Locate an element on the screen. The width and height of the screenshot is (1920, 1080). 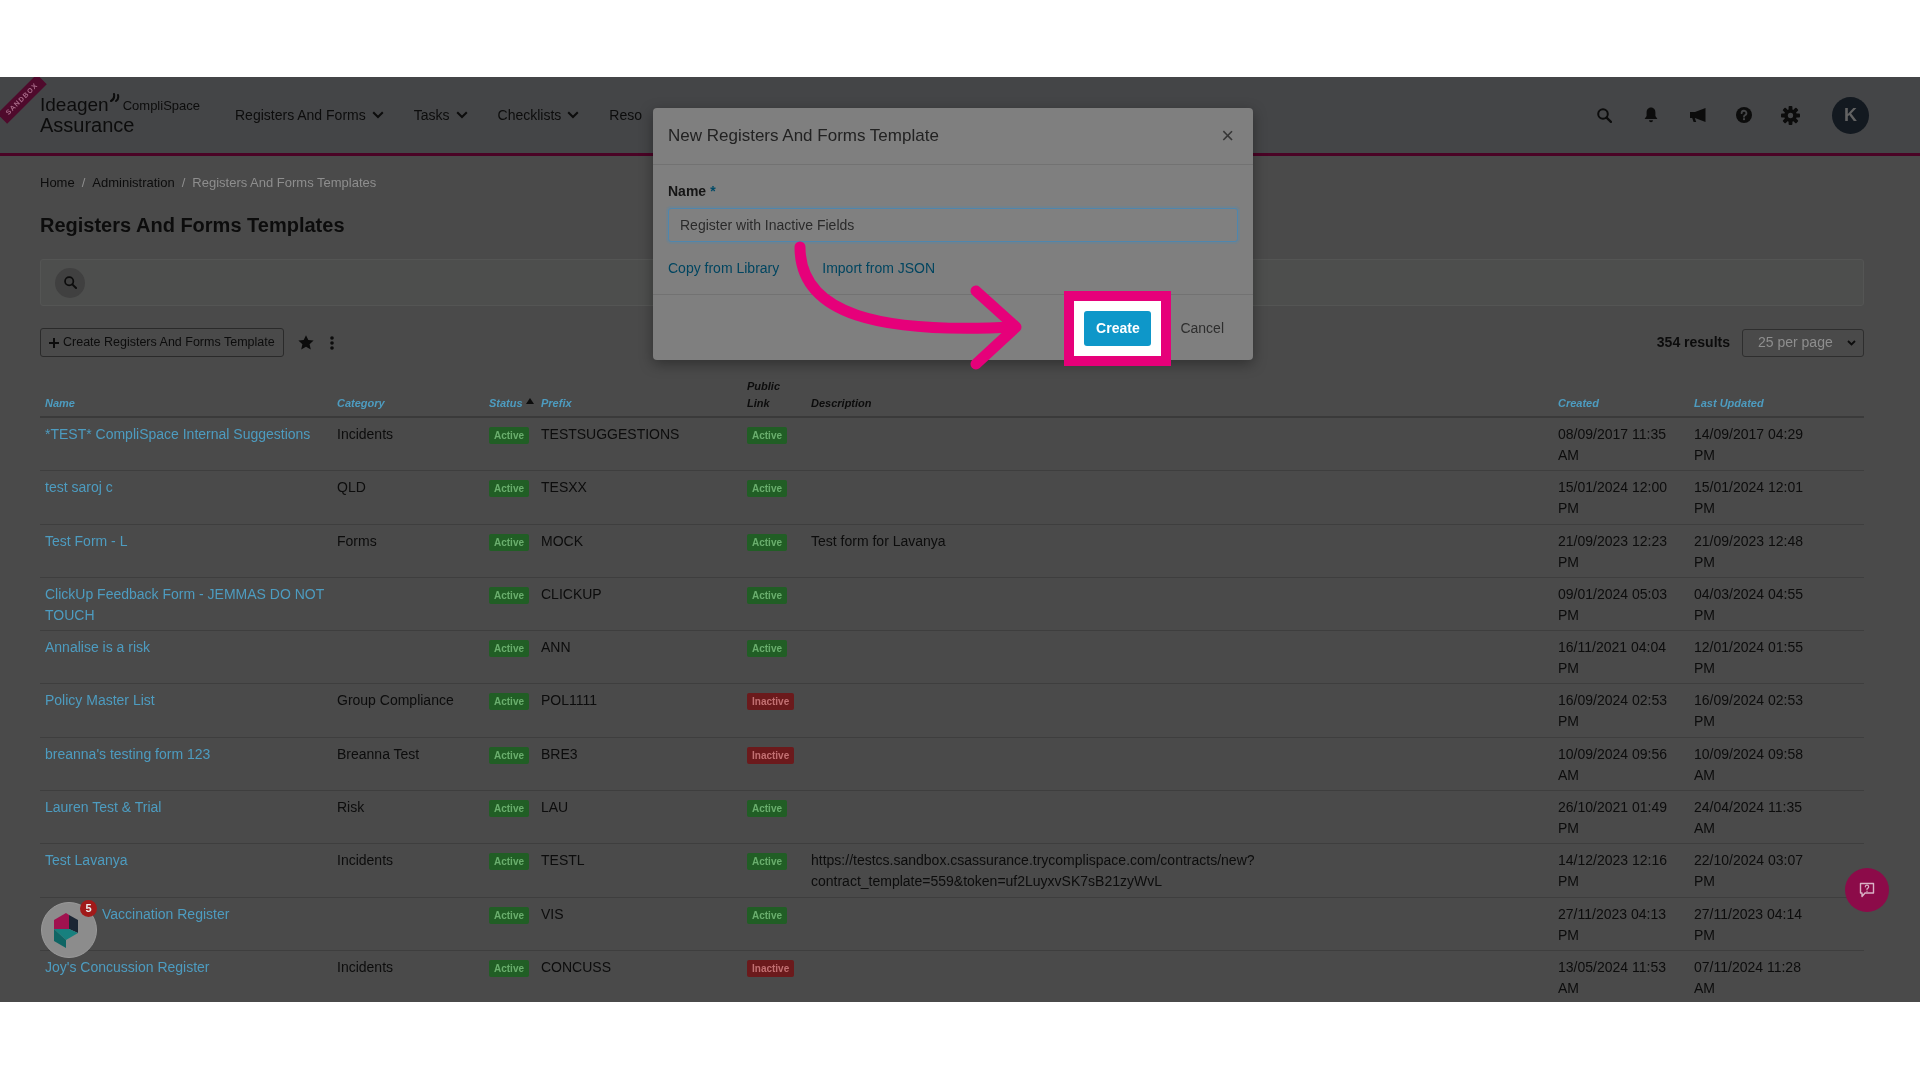
template-name-link: *TEST* CompliSpace Internal Suggestions is located at coordinates (178, 434).